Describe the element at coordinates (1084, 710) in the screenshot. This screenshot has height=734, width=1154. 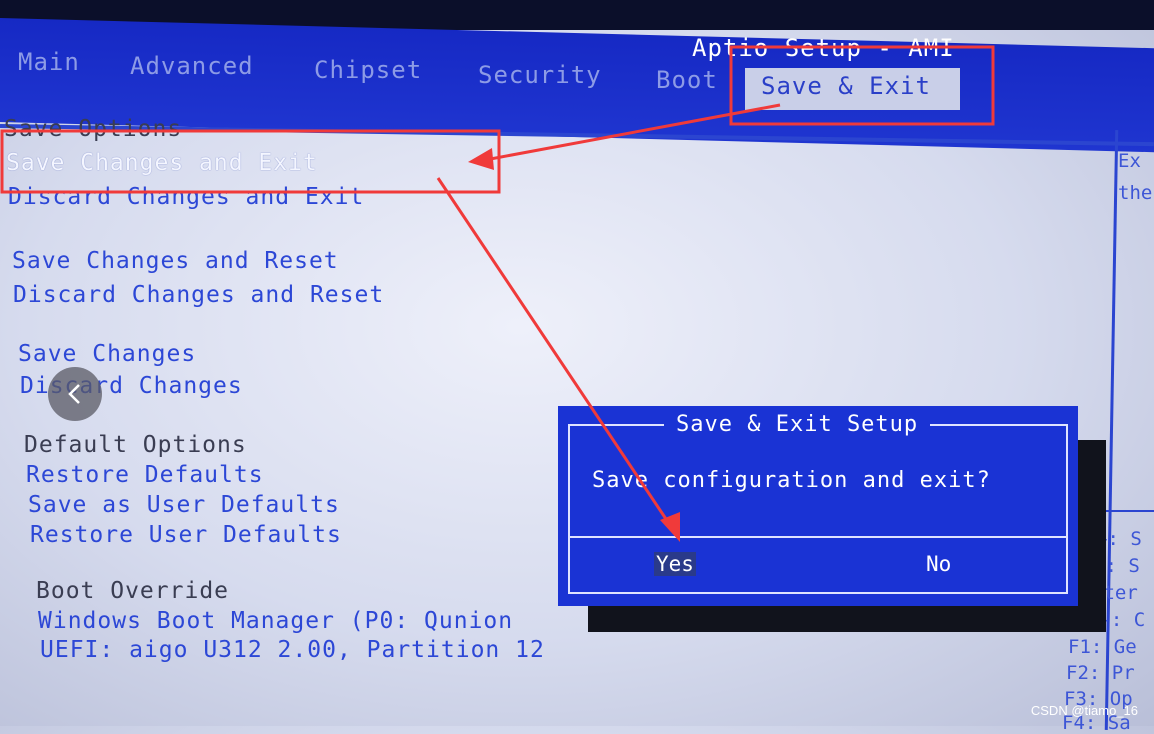
I see `watermark: CSDN @tiamo_16` at that location.